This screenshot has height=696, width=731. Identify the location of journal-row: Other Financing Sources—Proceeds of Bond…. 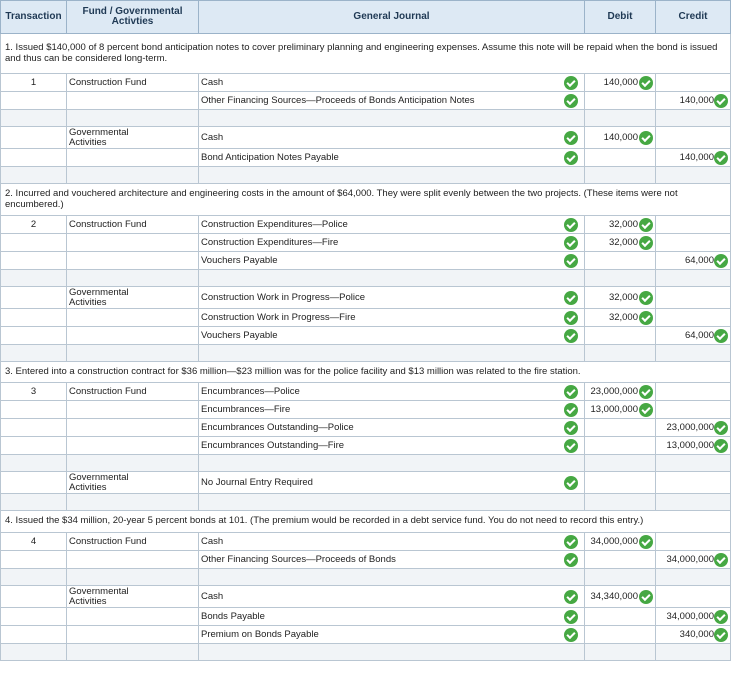
(365, 101).